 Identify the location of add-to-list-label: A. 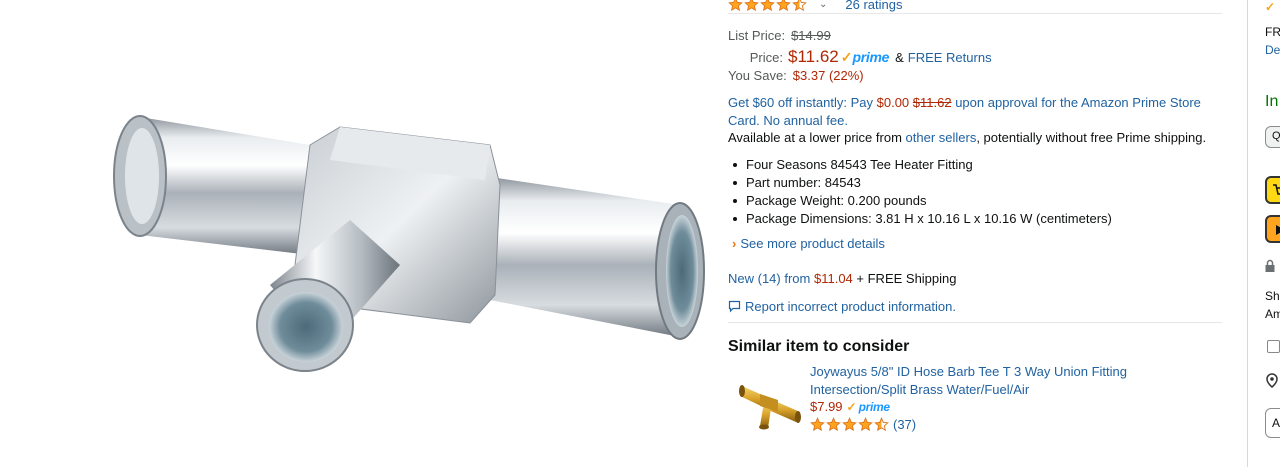
(1276, 423).